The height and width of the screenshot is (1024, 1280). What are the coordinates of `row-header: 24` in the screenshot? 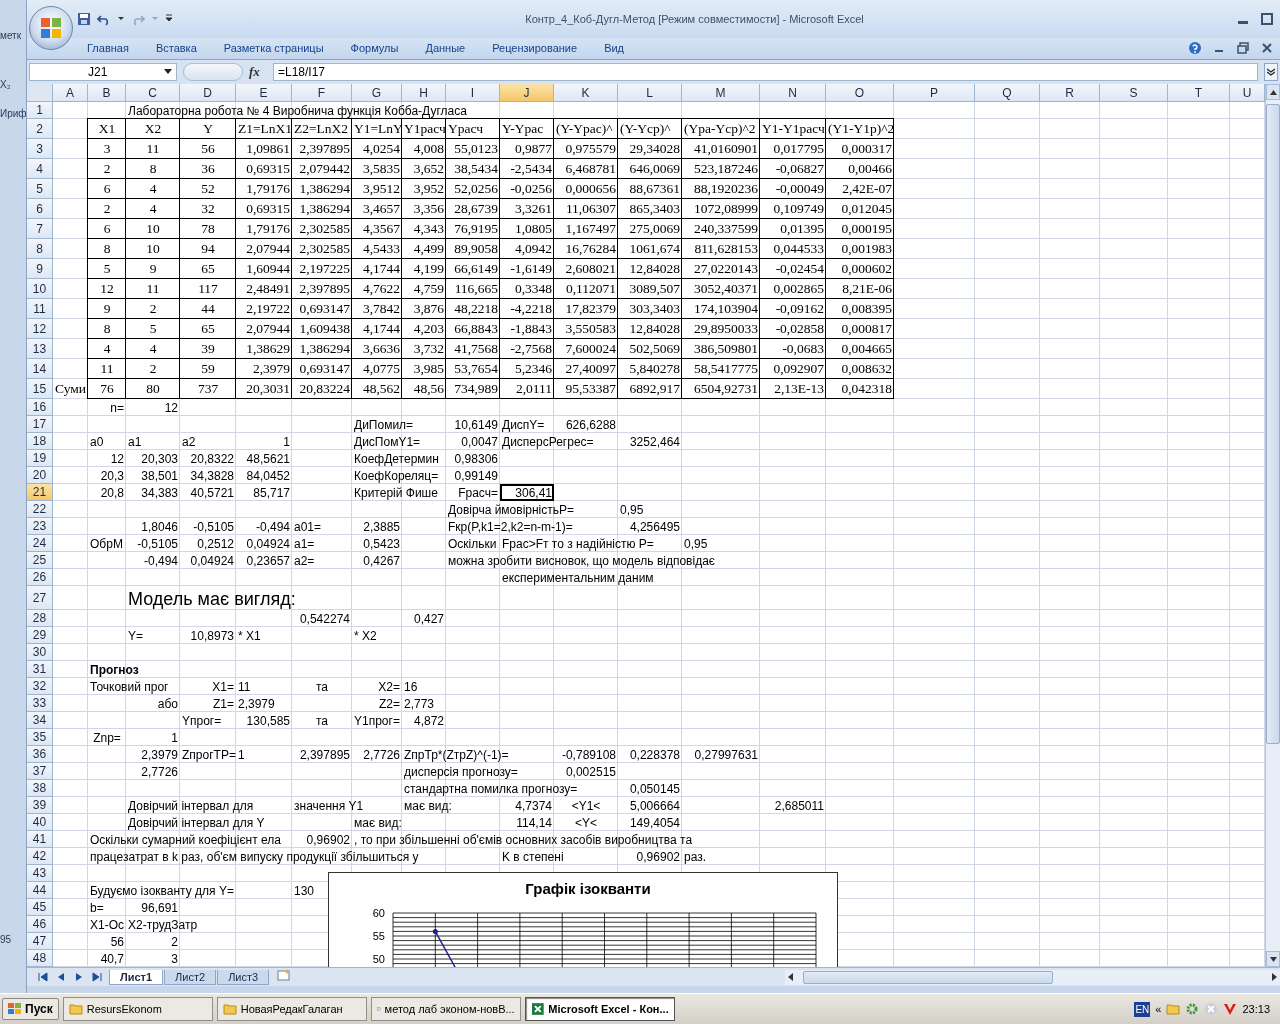 It's located at (40, 544).